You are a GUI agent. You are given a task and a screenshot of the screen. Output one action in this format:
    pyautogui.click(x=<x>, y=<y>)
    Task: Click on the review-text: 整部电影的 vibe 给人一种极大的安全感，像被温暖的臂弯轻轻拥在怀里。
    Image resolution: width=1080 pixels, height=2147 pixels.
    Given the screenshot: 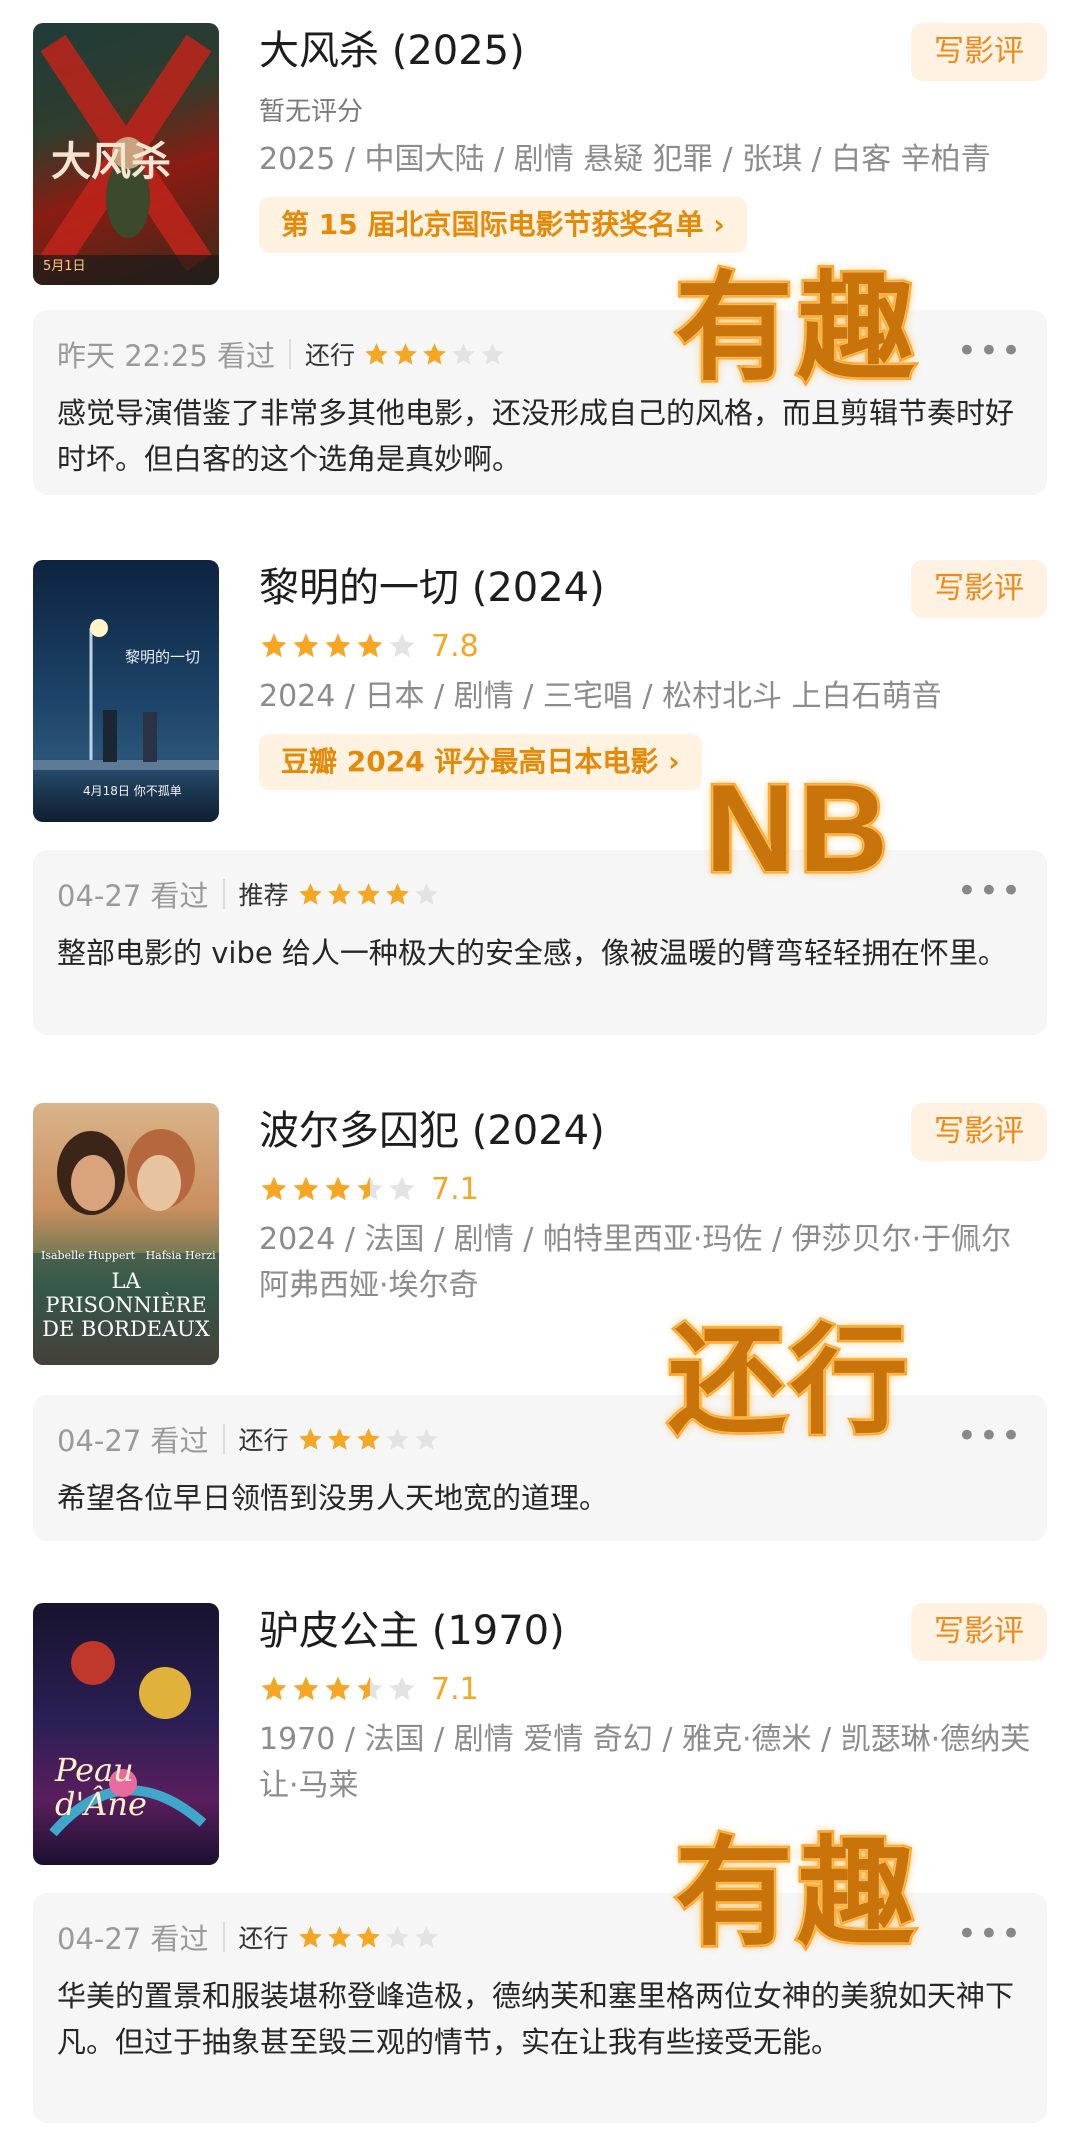 What is the action you would take?
    pyautogui.click(x=532, y=953)
    